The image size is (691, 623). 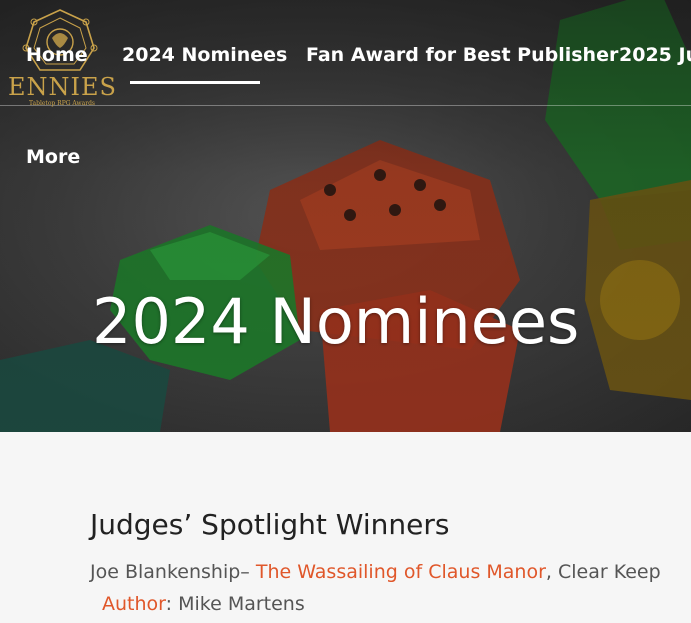 I want to click on winner-name: Joe Blankenship, so click(x=165, y=572).